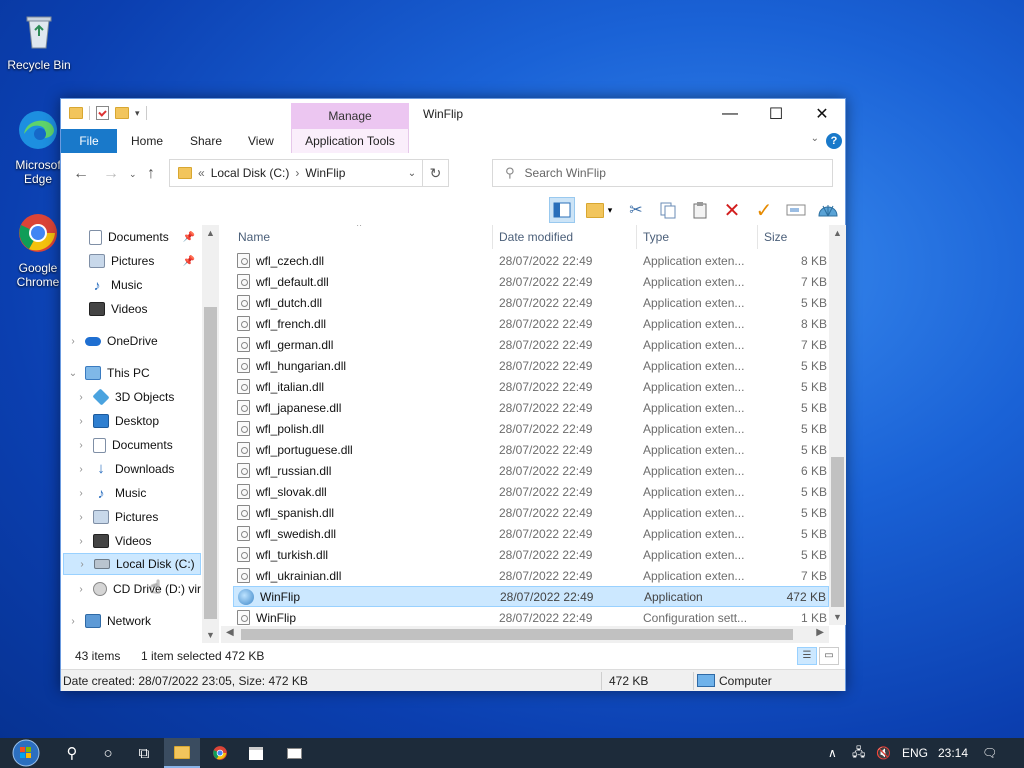  What do you see at coordinates (820, 632) in the screenshot?
I see `scroll-right-icon: ▶` at bounding box center [820, 632].